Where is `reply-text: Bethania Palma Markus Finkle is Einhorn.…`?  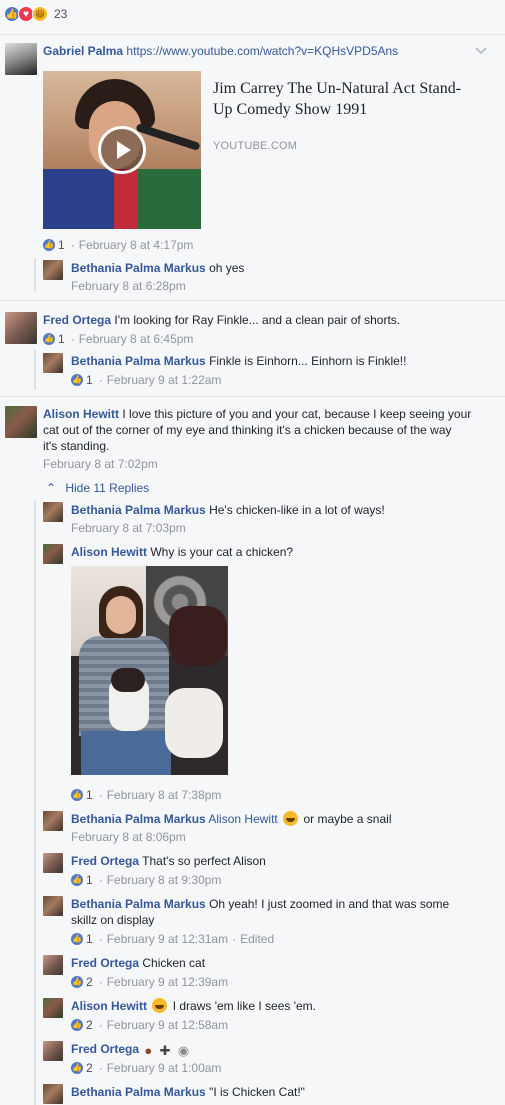
reply-text: Bethania Palma Markus Finkle is Einhorn.… is located at coordinates (239, 361).